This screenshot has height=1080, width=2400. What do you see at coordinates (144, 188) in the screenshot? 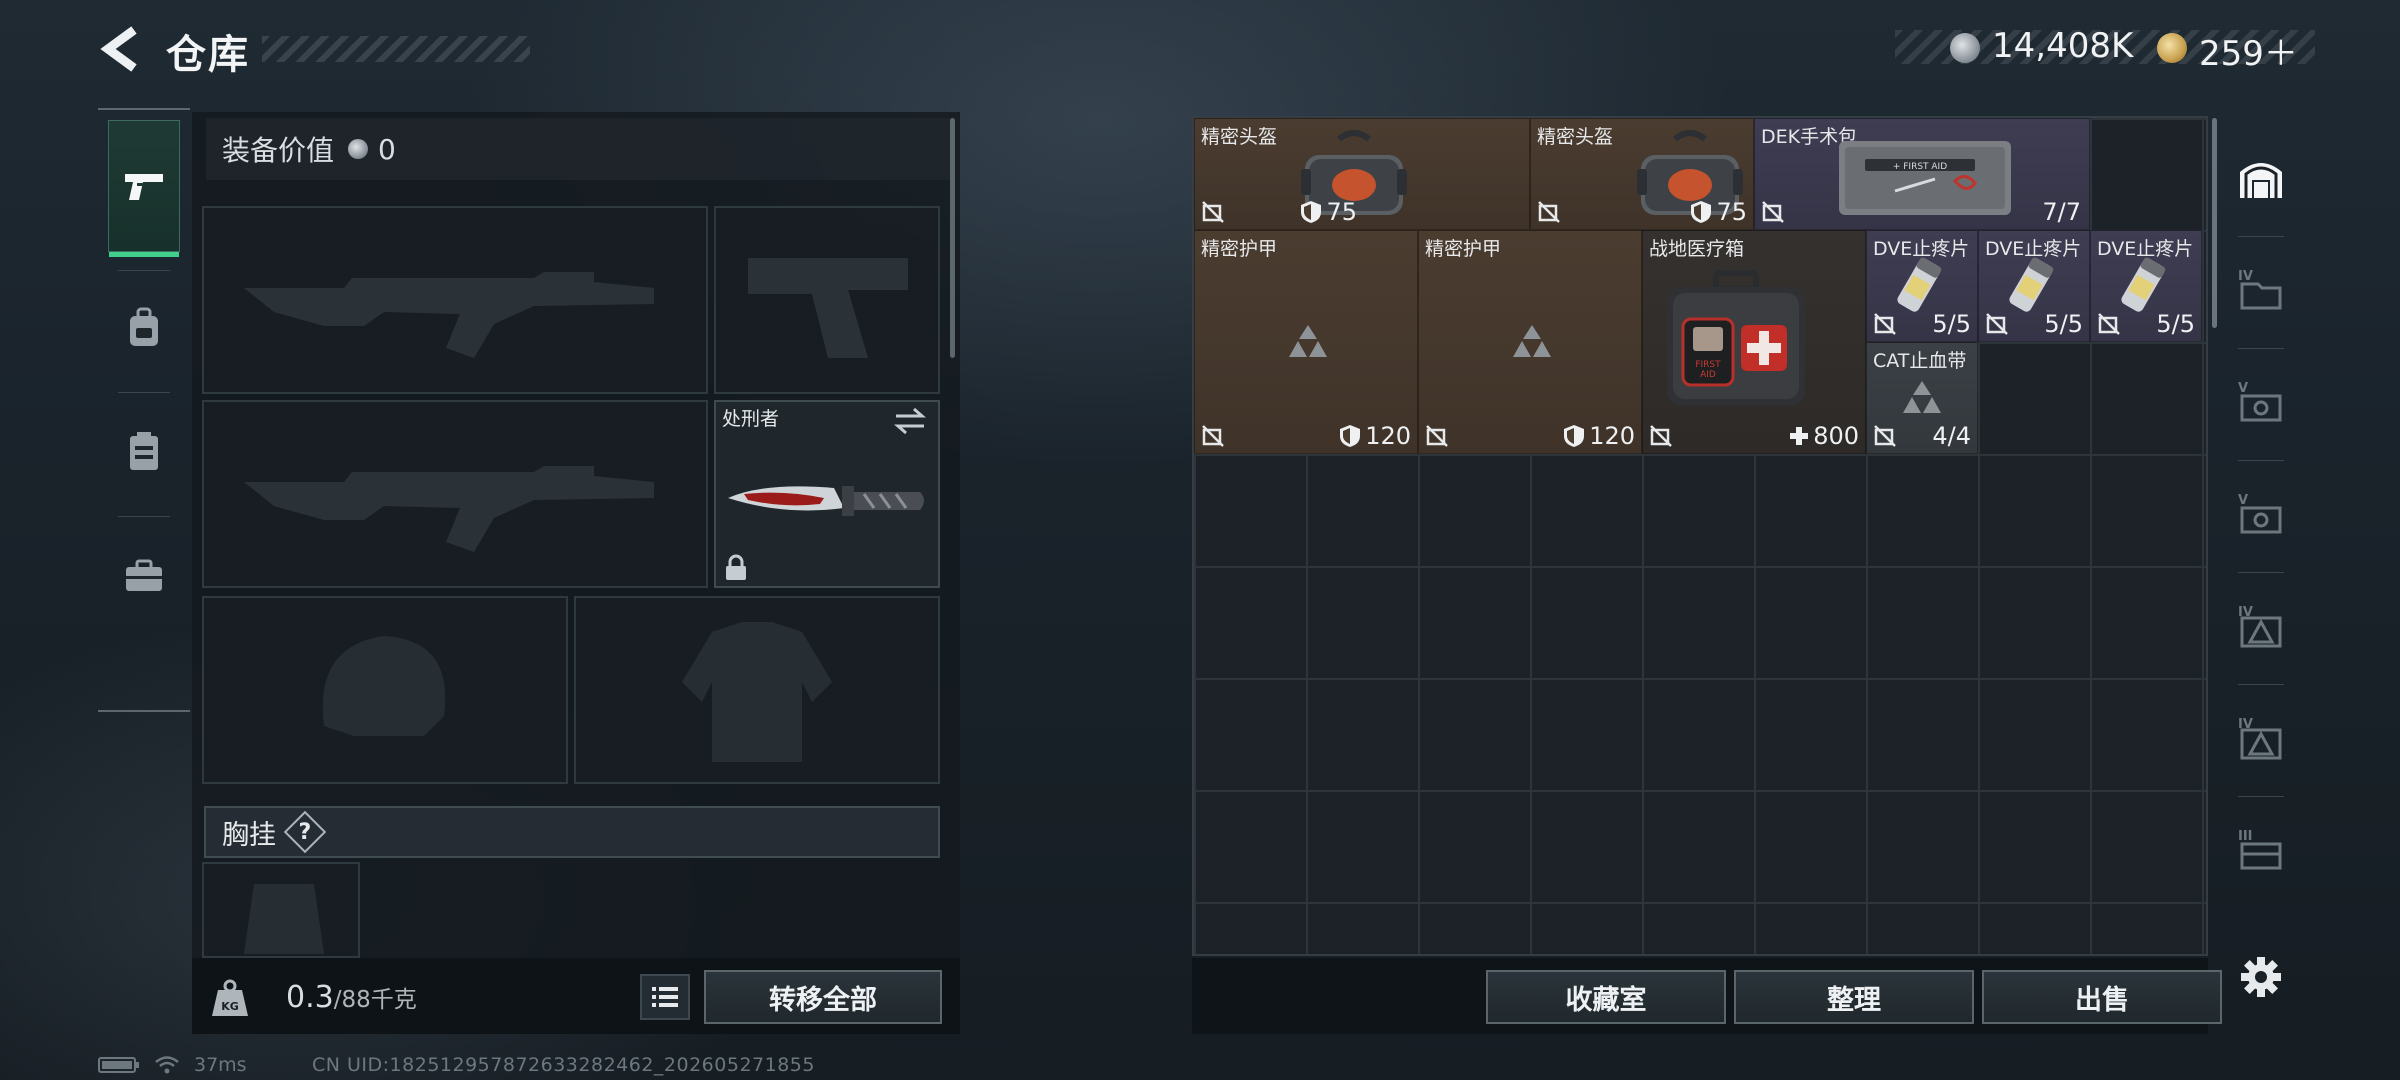
I see `nav-weapons` at bounding box center [144, 188].